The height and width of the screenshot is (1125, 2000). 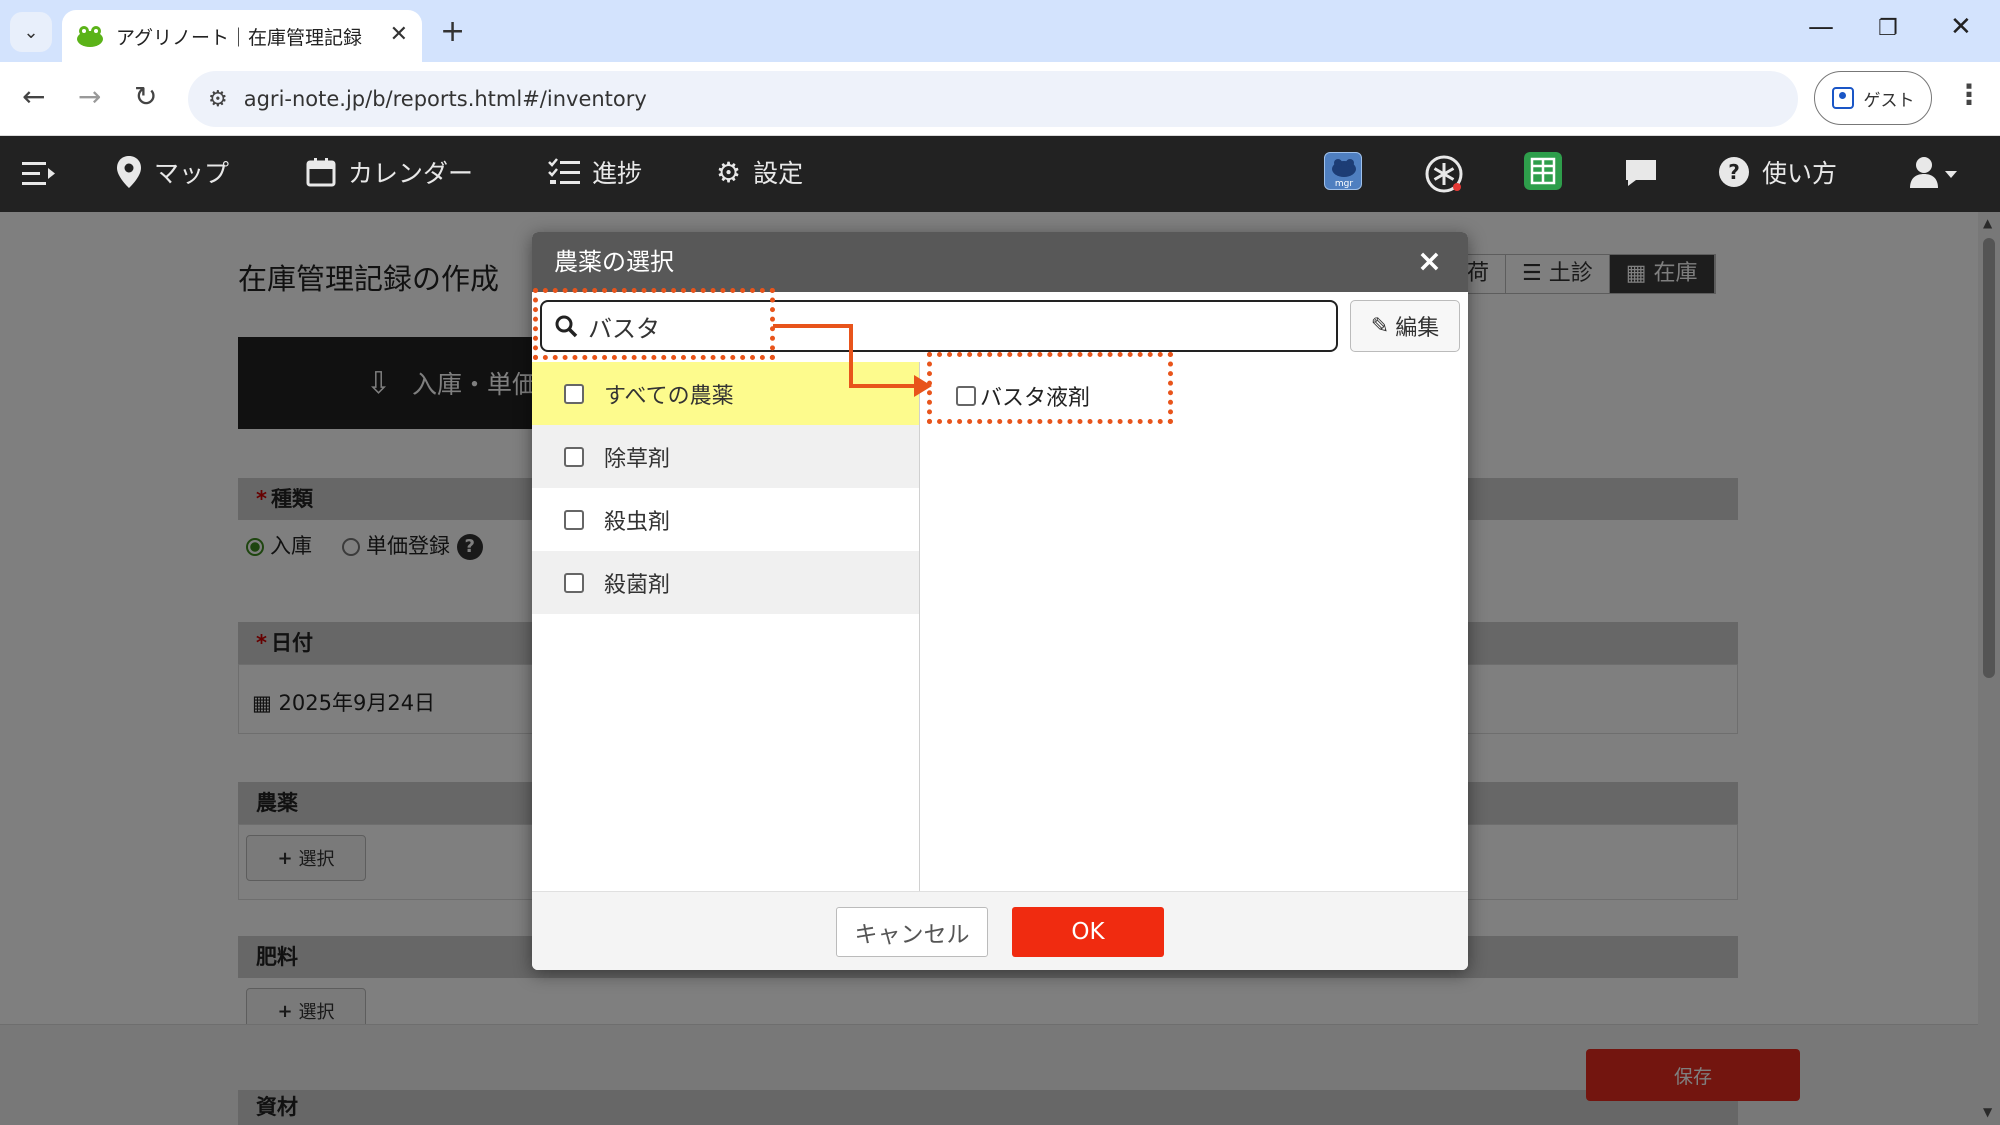 I want to click on arrow-head-icon, so click(x=923, y=386).